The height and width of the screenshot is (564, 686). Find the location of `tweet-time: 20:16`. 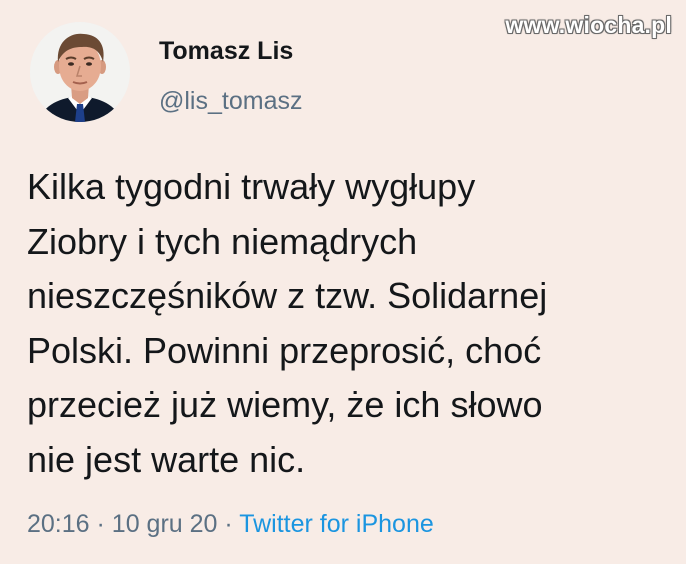

tweet-time: 20:16 is located at coordinates (58, 524).